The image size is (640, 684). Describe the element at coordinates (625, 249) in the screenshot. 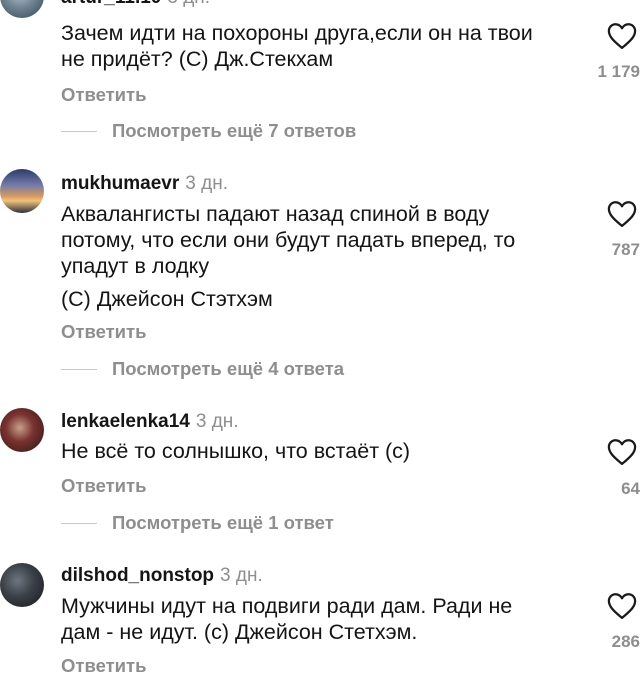

I see `like-count: 787` at that location.